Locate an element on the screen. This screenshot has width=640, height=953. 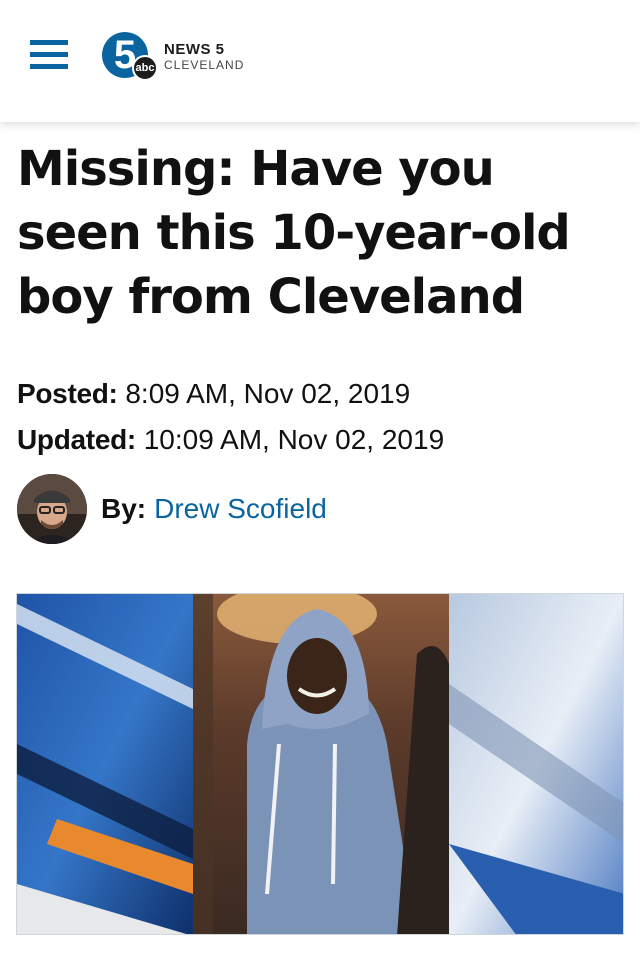
logo-city: CLEVELAND is located at coordinates (204, 64).